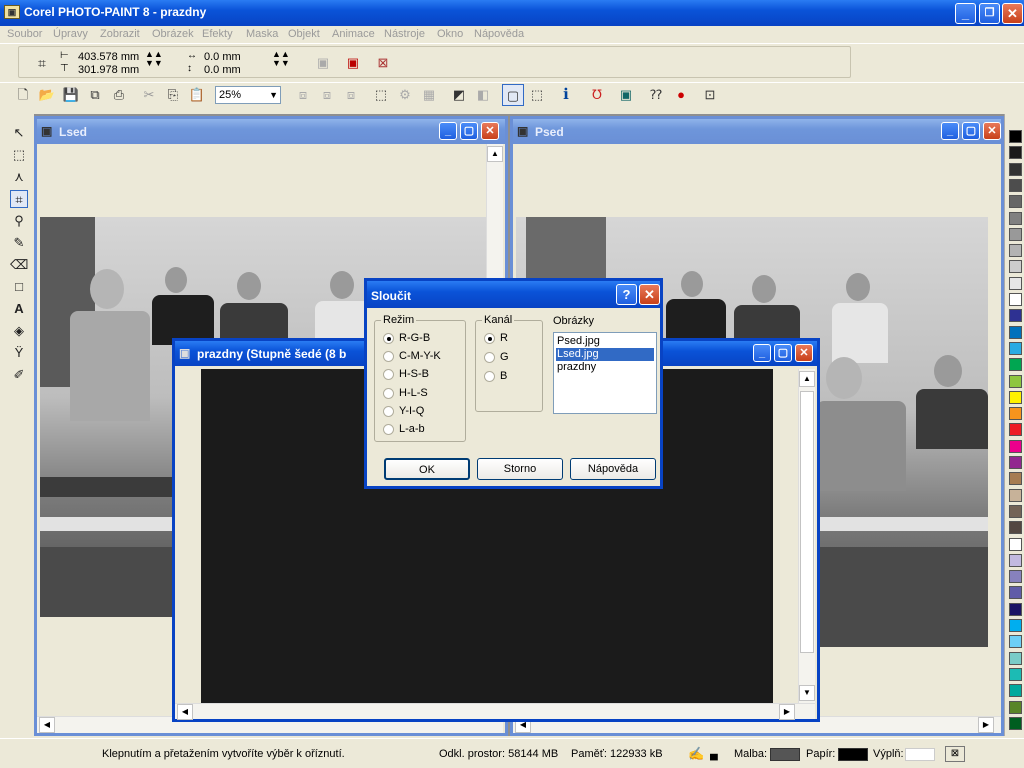 Image resolution: width=1024 pixels, height=768 pixels. Describe the element at coordinates (19, 177) in the screenshot. I see `mask-transform-tool-icon: ⋏` at that location.